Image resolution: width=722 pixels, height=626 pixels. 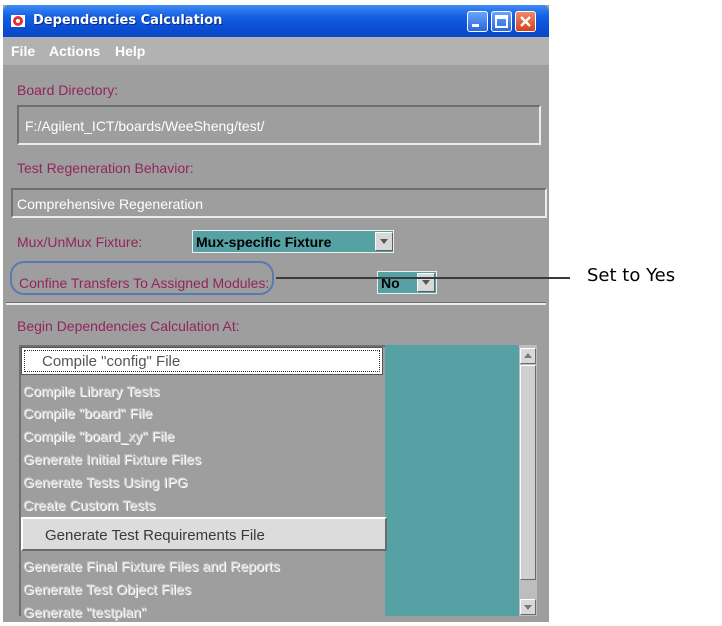 I want to click on window-title: Dependencies Calculation, so click(x=128, y=20).